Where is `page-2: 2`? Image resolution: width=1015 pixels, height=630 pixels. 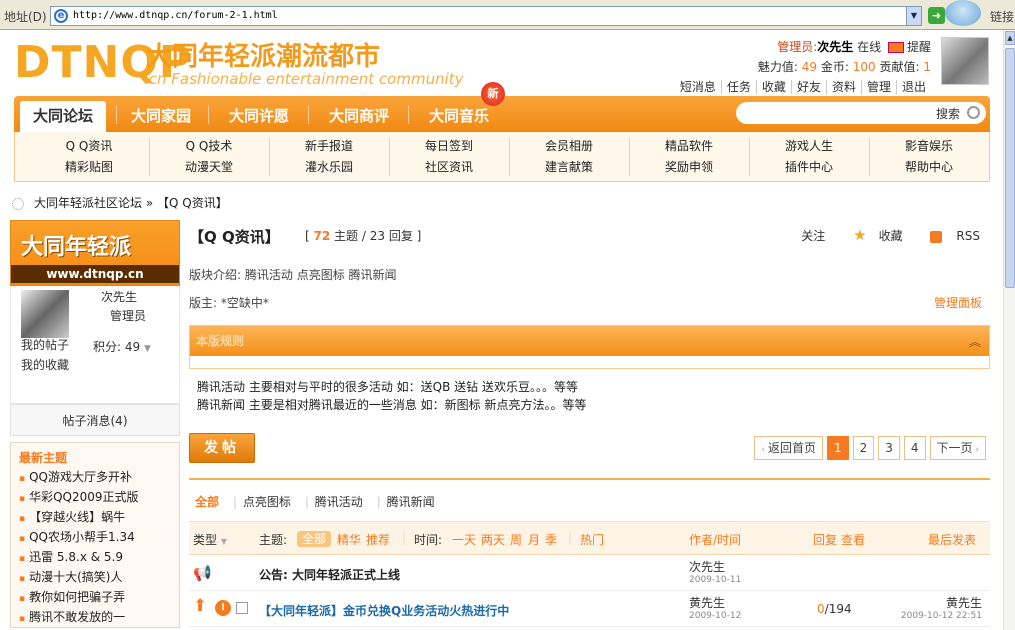 page-2: 2 is located at coordinates (863, 448).